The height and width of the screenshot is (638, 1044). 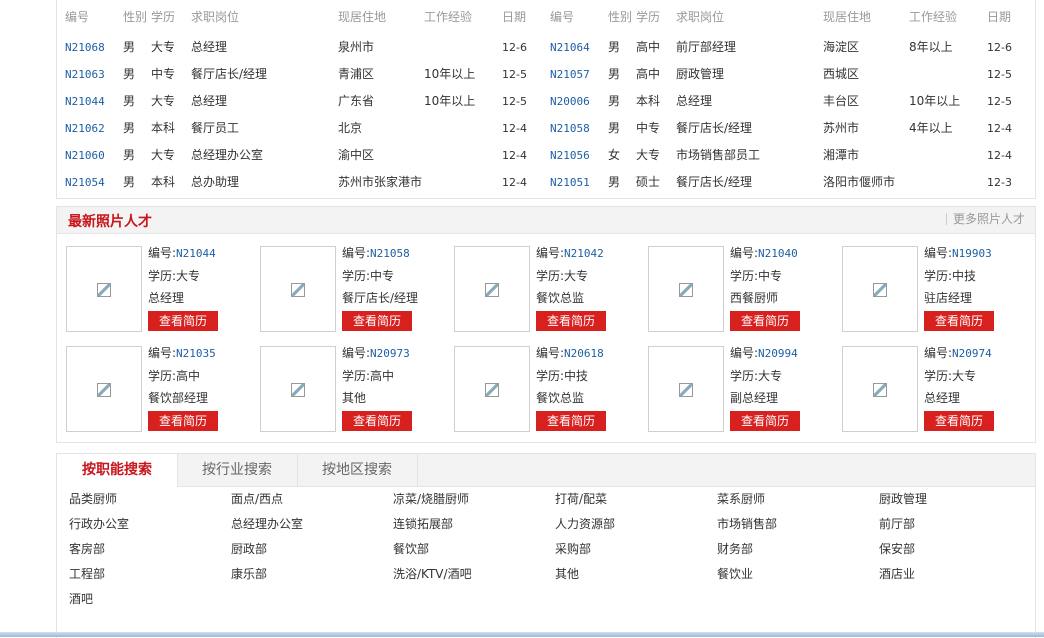 I want to click on category-link: 酒吧, so click(x=81, y=598).